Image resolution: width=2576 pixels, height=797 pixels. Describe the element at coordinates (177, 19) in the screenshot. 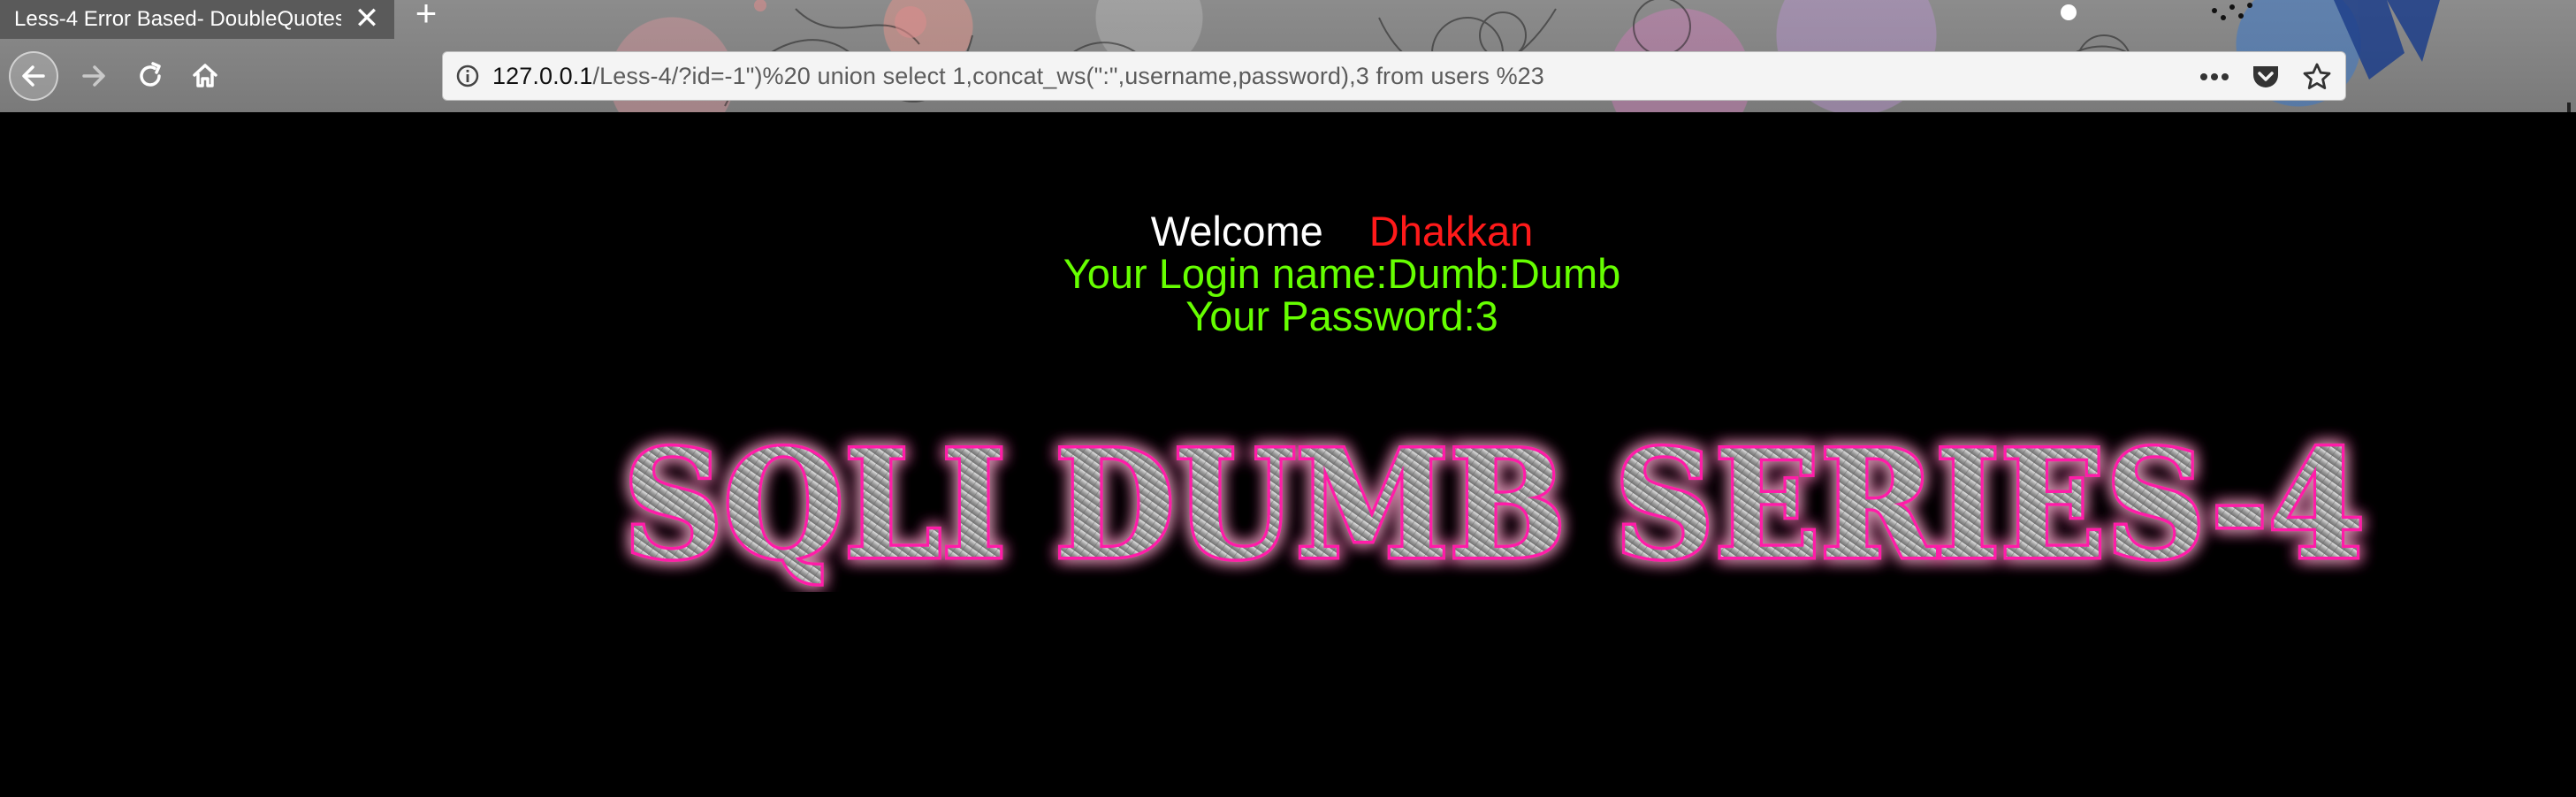

I see `tab-title: Less-4 Error Based- DoubleQuotes` at that location.